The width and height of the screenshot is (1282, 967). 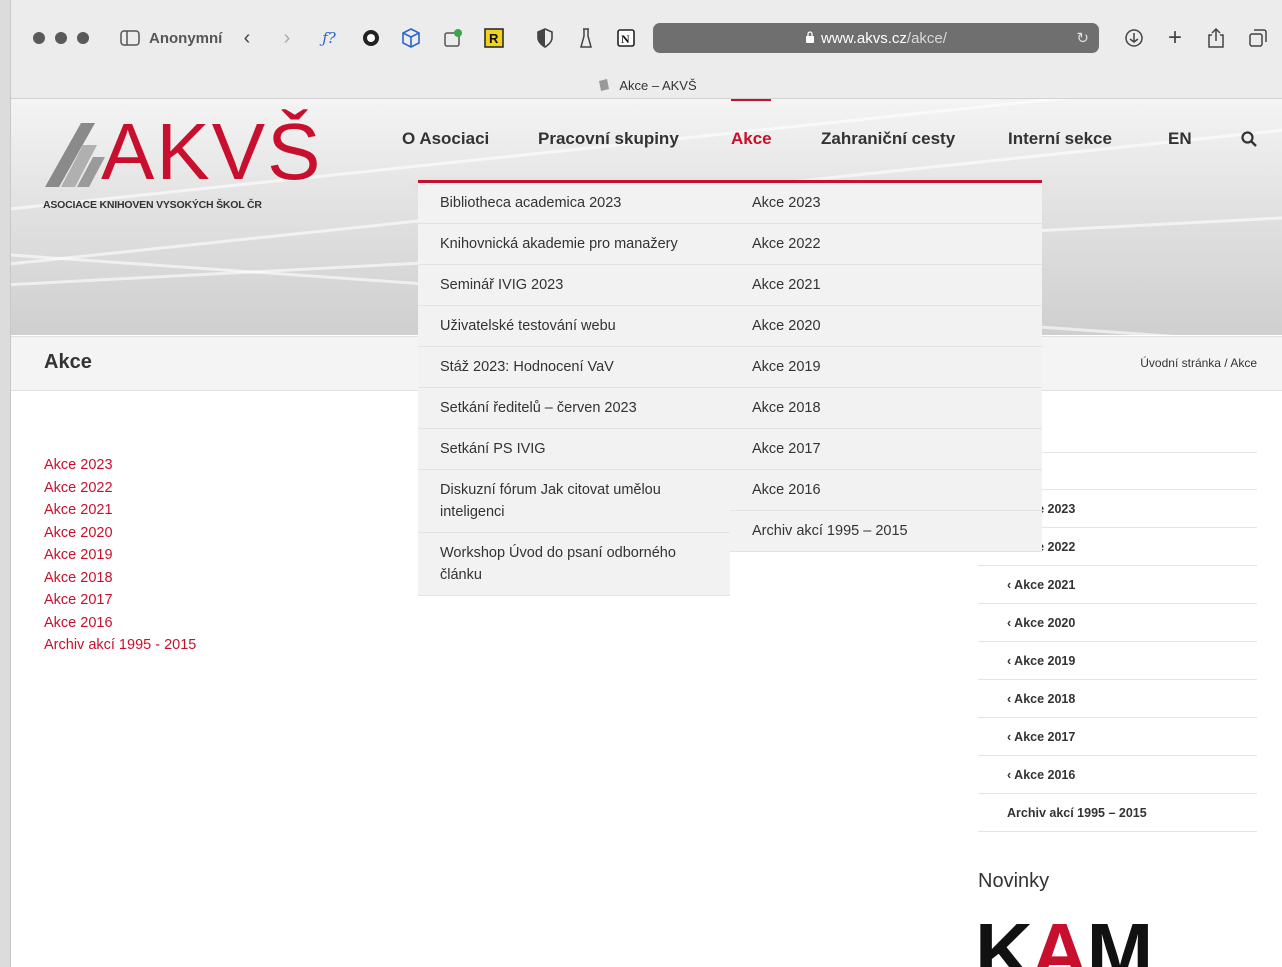 What do you see at coordinates (120, 510) in the screenshot?
I see `link-akce-2021: Akce 2021` at bounding box center [120, 510].